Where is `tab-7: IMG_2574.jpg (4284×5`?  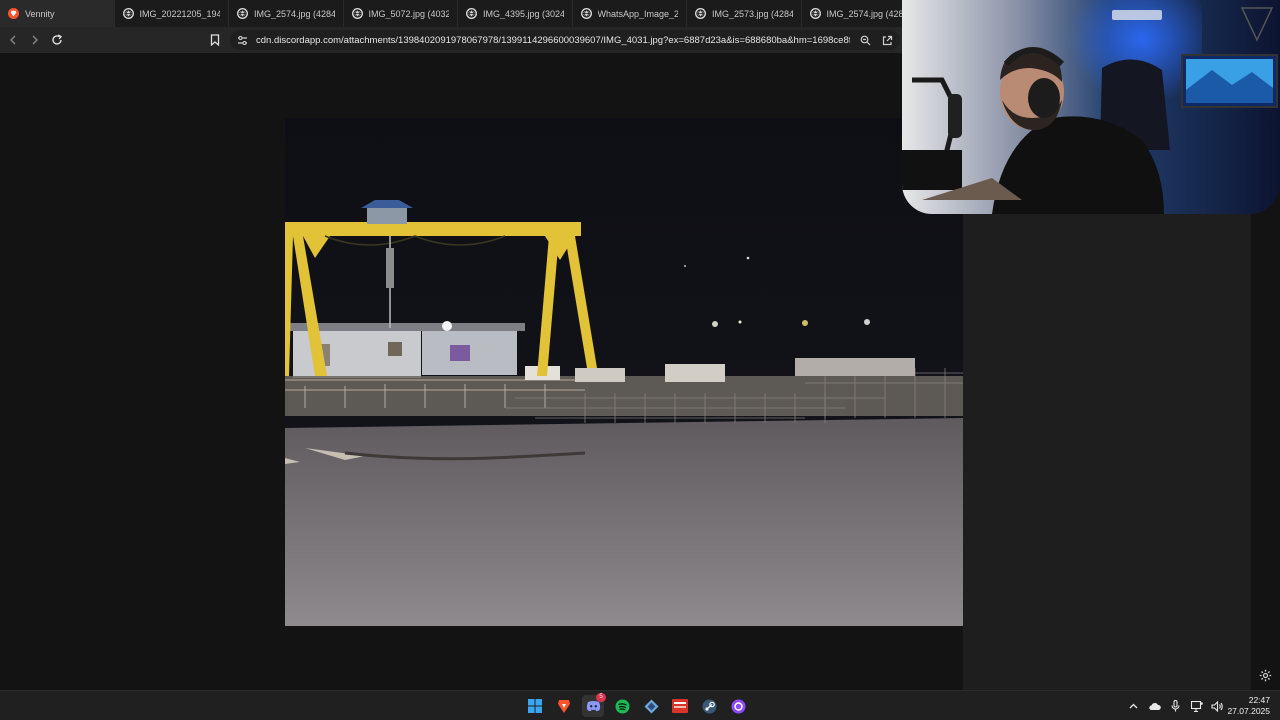
tab-7: IMG_2574.jpg (4284×5 is located at coordinates (859, 13).